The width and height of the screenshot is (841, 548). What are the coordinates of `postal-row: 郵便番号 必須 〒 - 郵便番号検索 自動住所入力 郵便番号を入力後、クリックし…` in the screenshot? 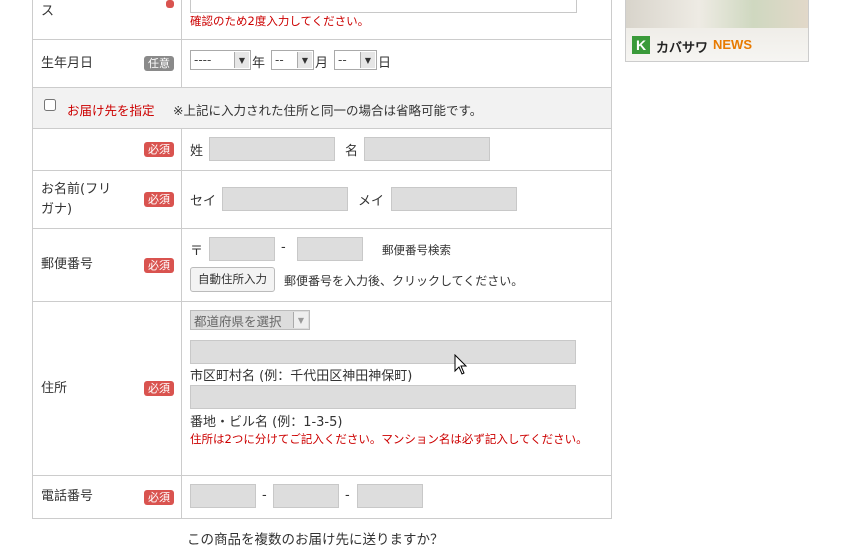 It's located at (322, 265).